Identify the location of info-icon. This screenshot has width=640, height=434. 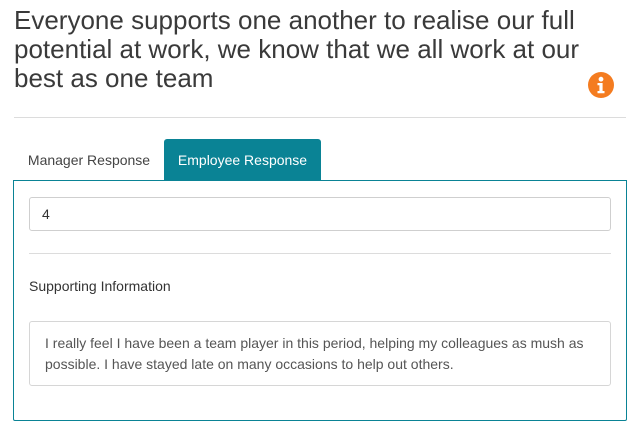
(601, 85).